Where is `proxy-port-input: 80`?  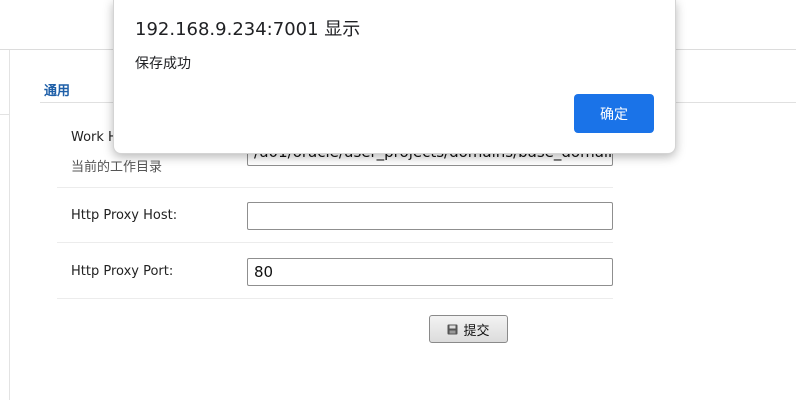 proxy-port-input: 80 is located at coordinates (430, 272).